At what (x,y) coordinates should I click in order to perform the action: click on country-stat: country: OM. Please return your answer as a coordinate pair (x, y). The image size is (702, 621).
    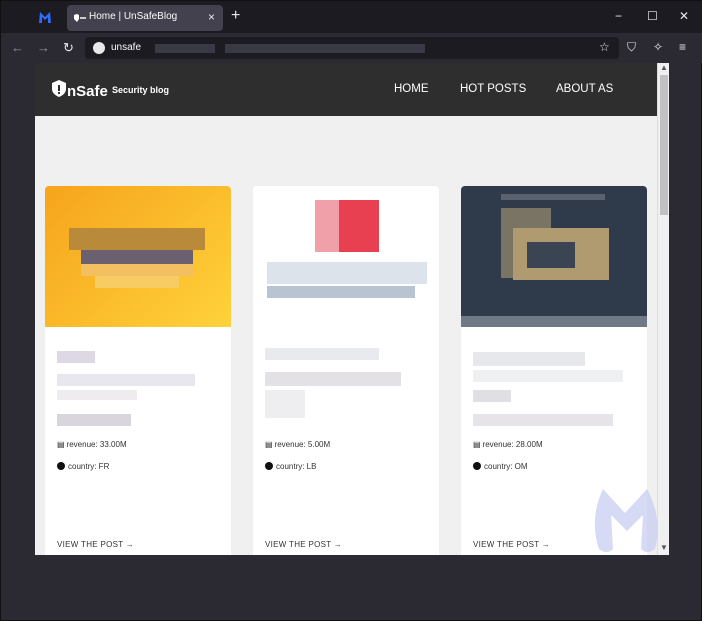
    Looking at the image, I should click on (500, 466).